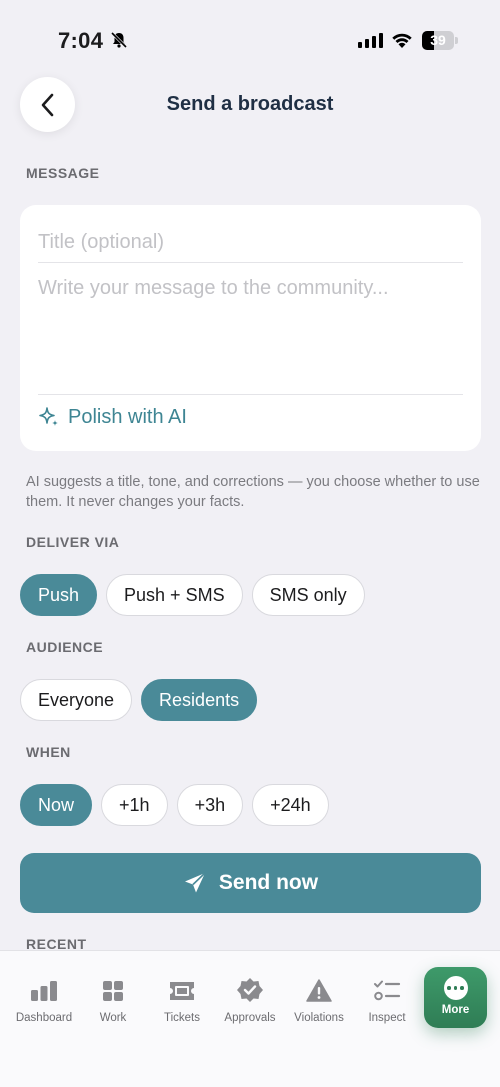 This screenshot has height=1087, width=500. Describe the element at coordinates (182, 991) in the screenshot. I see `ticket-icon` at that location.